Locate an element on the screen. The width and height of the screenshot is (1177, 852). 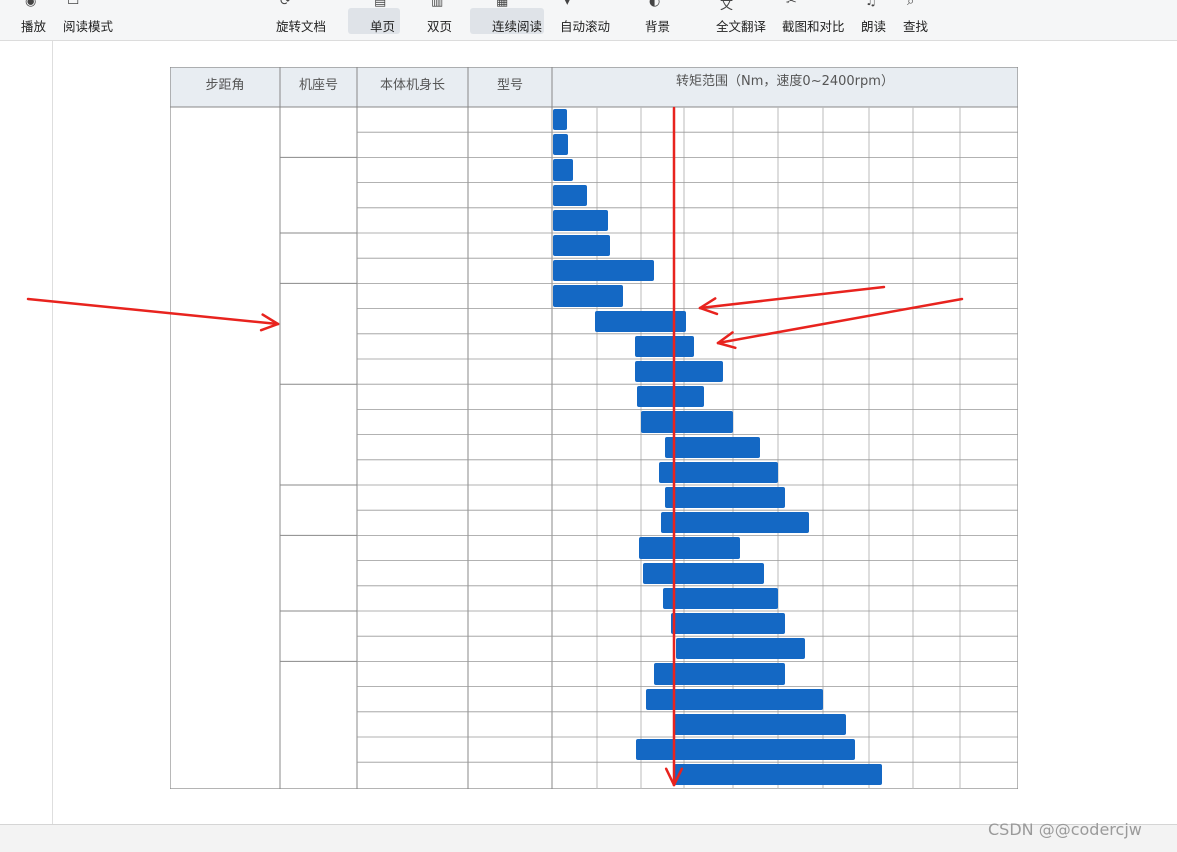
red-arrow-42mm is located at coordinates (153, 314).